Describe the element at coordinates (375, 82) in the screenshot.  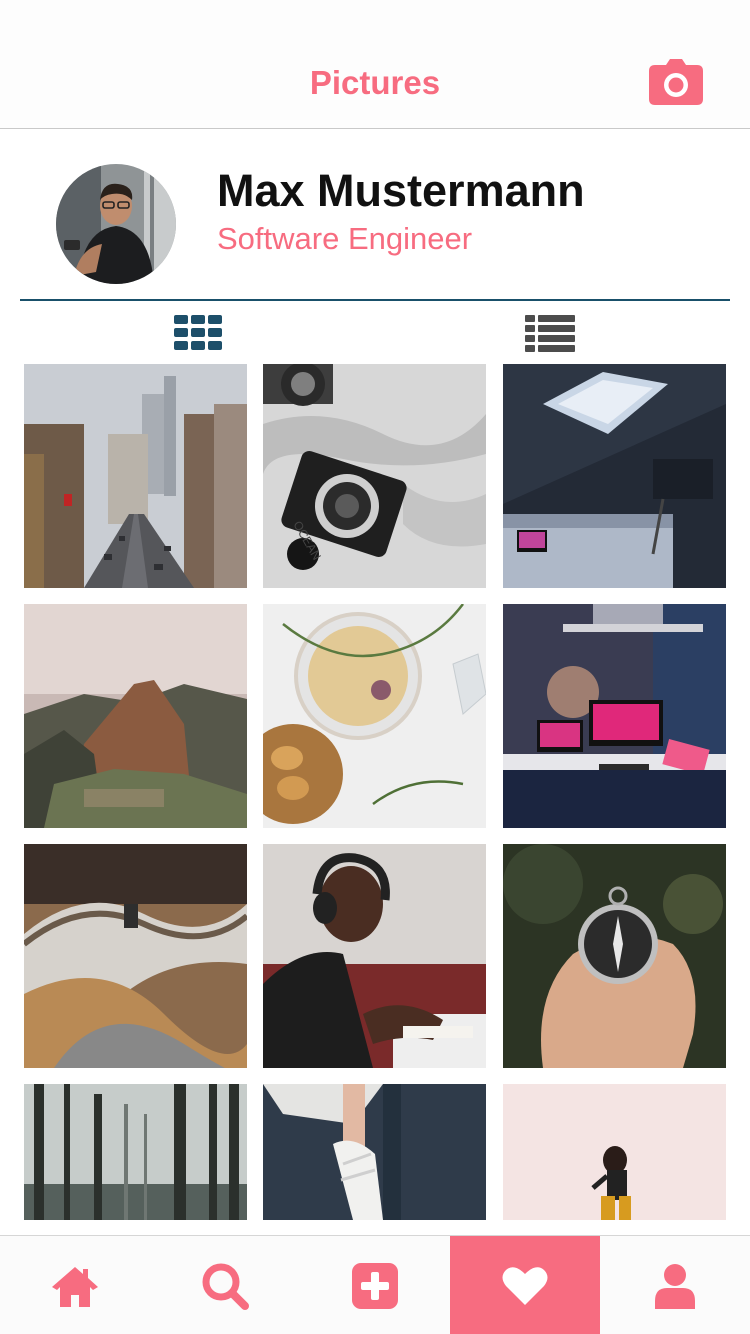
I see `page-title: Pictures` at that location.